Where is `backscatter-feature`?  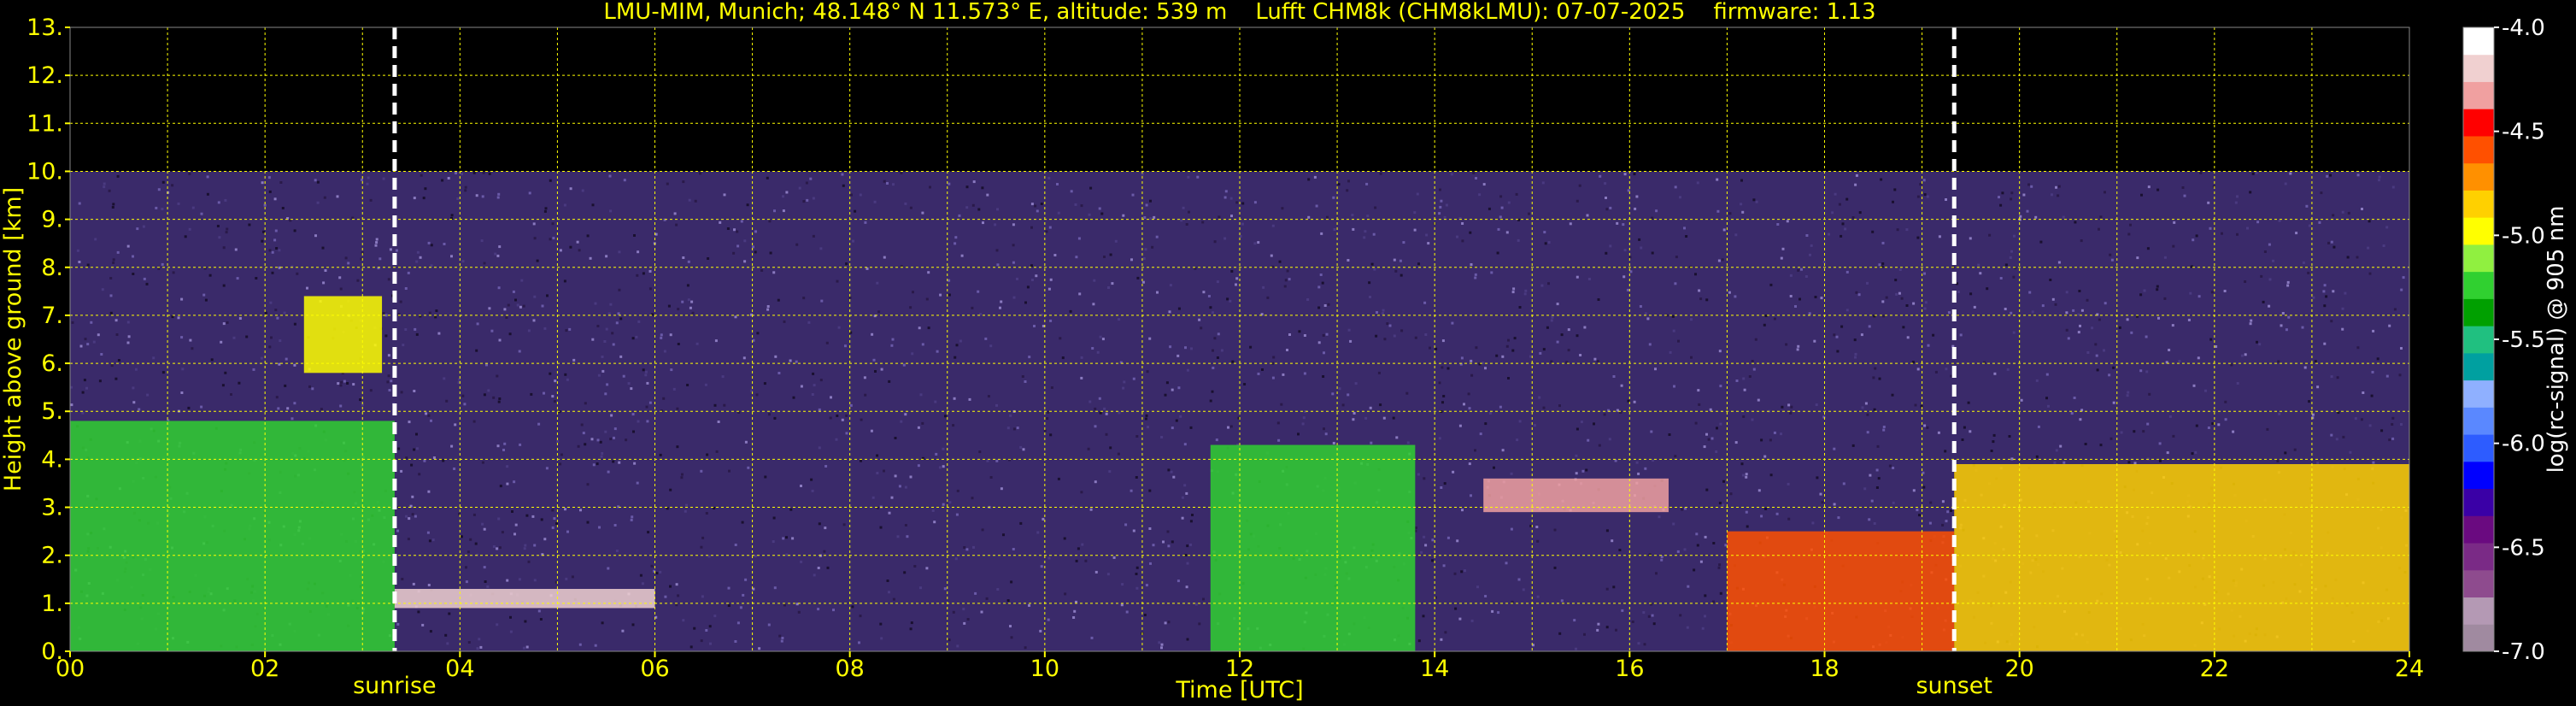 backscatter-feature is located at coordinates (232, 536).